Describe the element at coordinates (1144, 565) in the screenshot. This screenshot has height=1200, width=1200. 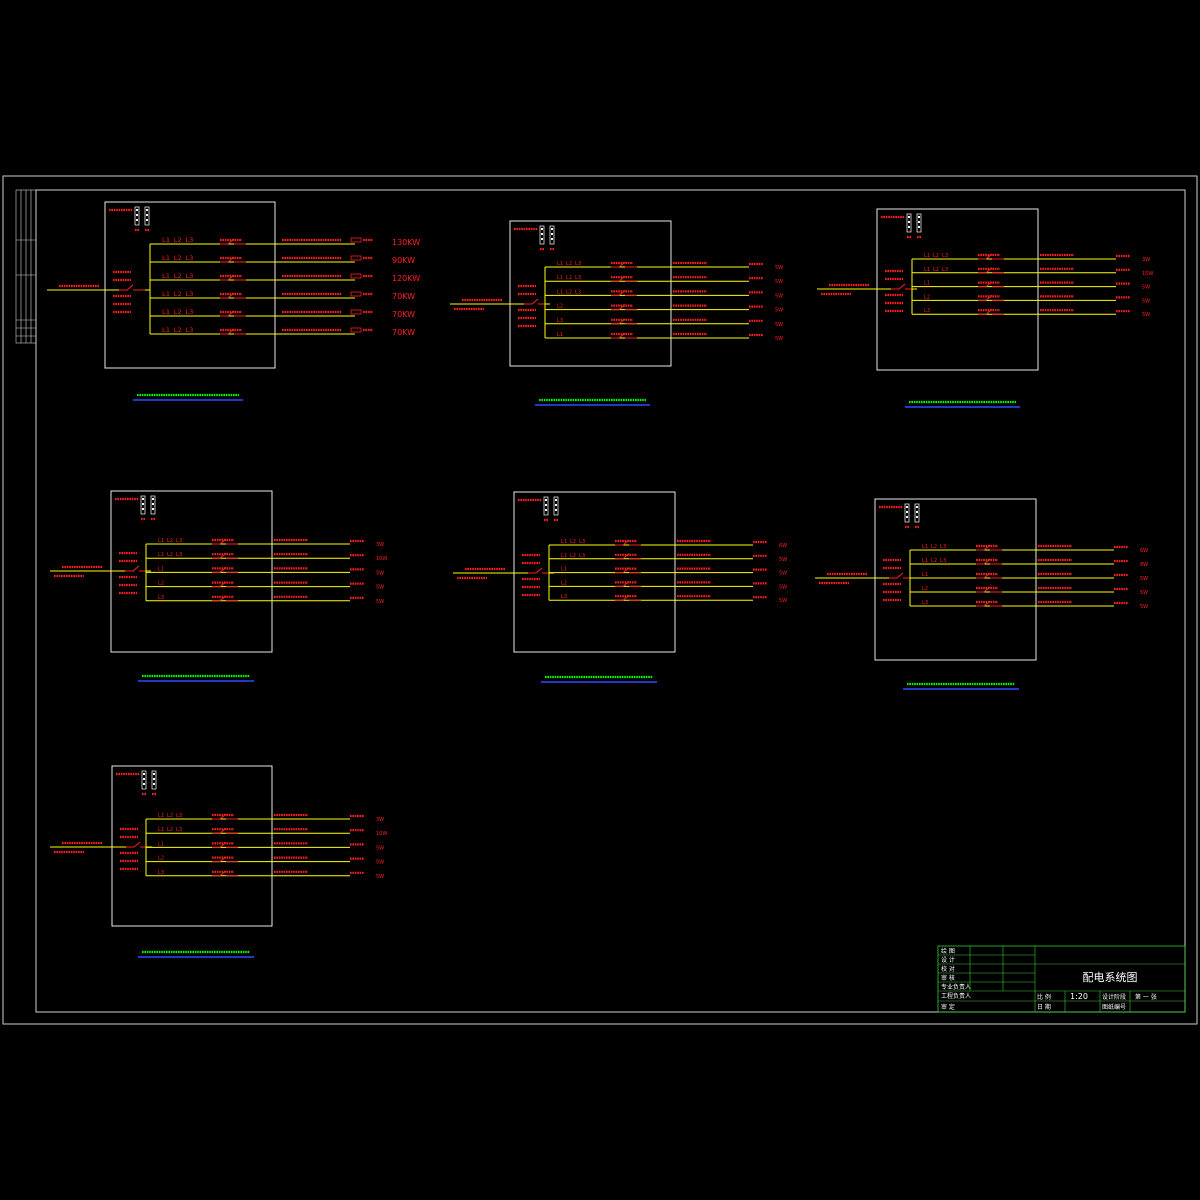
I see `load-rating: 8W` at that location.